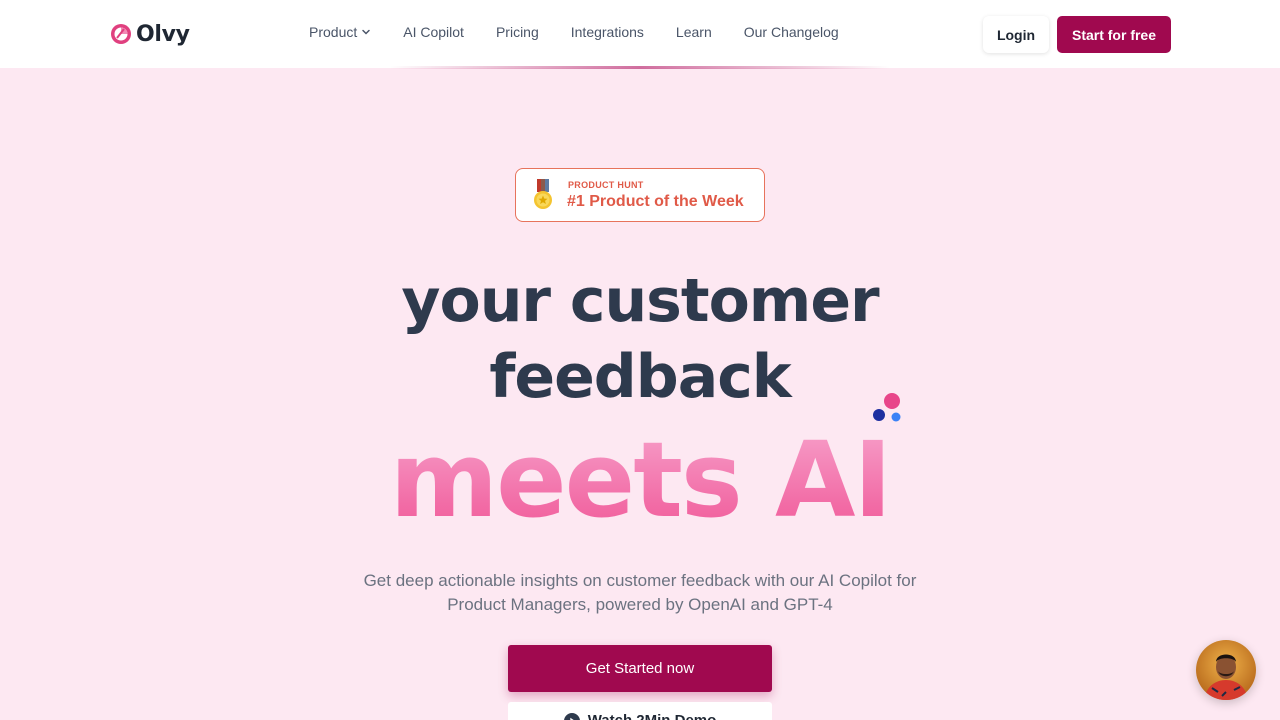  I want to click on play-icon, so click(571, 716).